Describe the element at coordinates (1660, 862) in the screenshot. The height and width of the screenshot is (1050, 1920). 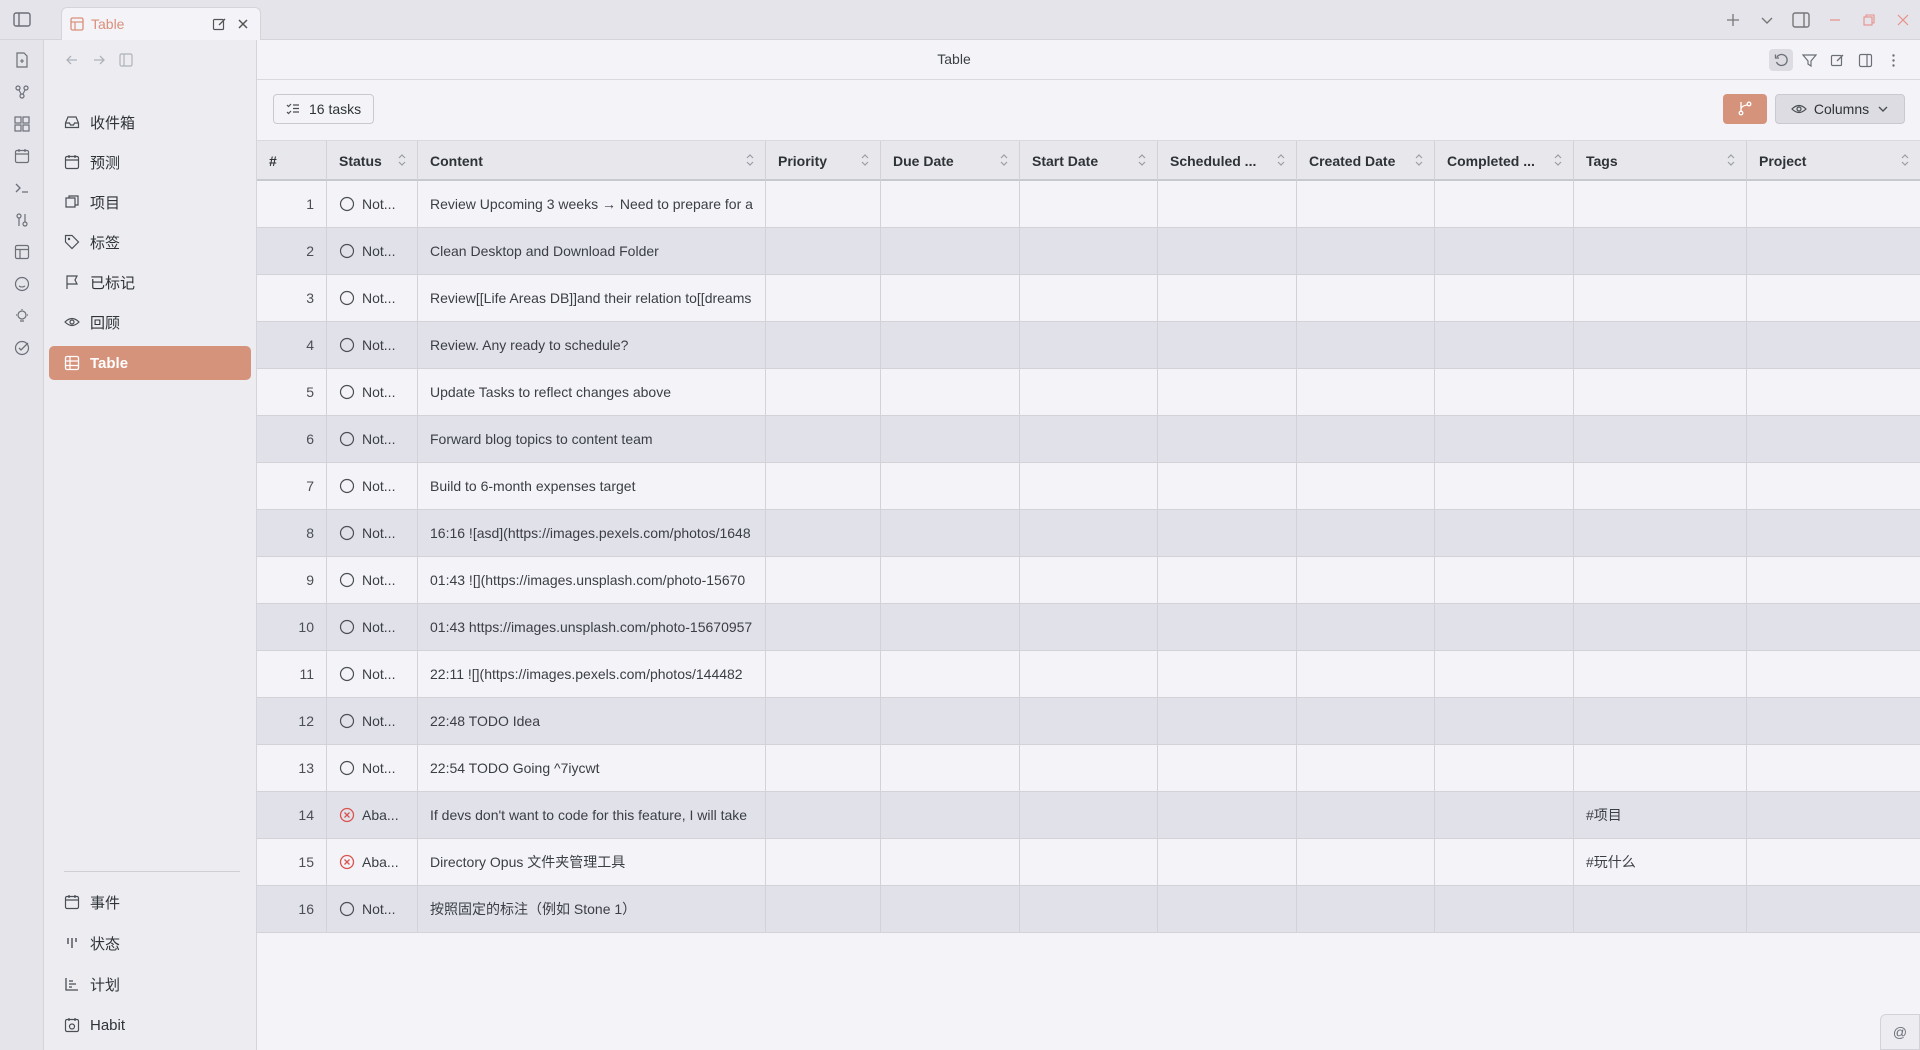
I see `tags-cell: #玩什么` at that location.